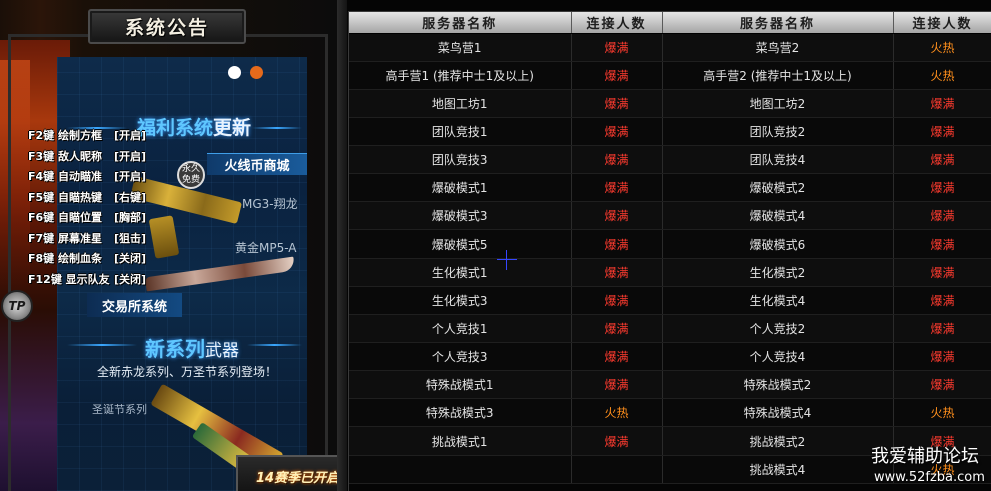 This screenshot has height=491, width=991. What do you see at coordinates (778, 160) in the screenshot?
I see `server-name-cell: 团队竞技4` at bounding box center [778, 160].